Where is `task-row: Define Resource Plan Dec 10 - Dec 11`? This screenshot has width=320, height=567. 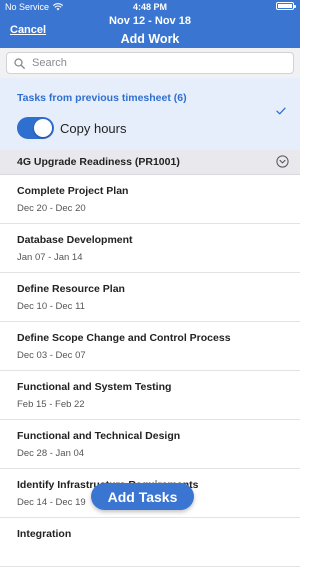
task-row: Define Resource Plan Dec 10 - Dec 11 is located at coordinates (150, 297).